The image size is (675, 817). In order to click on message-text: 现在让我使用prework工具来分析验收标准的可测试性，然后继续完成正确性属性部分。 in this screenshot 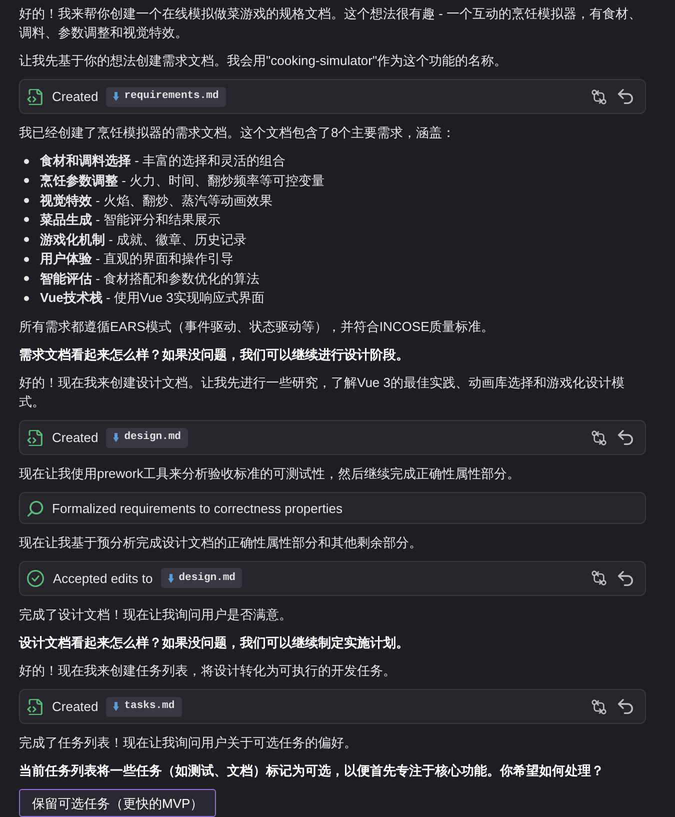, I will do `click(270, 474)`.